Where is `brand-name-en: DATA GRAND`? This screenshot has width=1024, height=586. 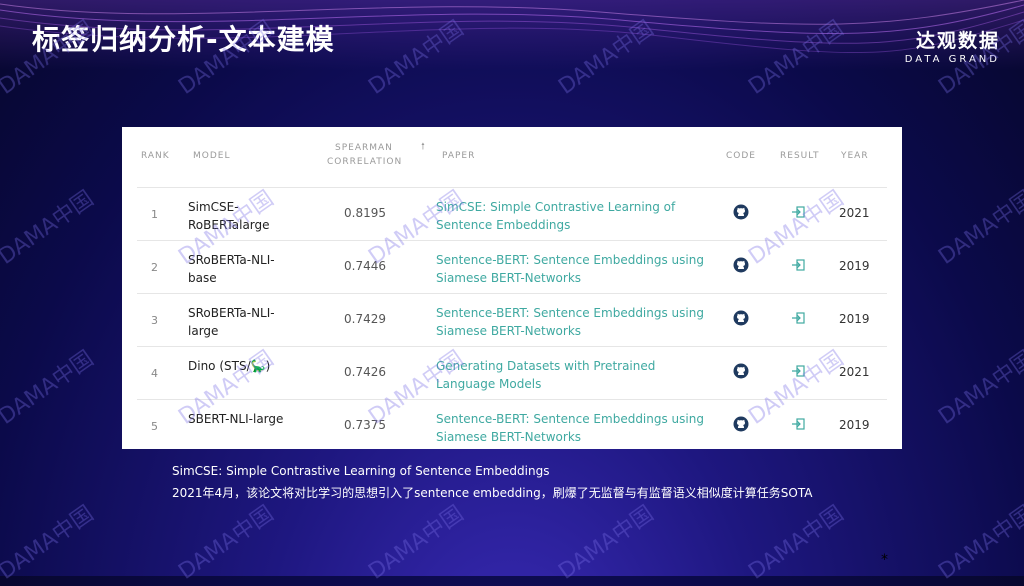 brand-name-en: DATA GRAND is located at coordinates (952, 59).